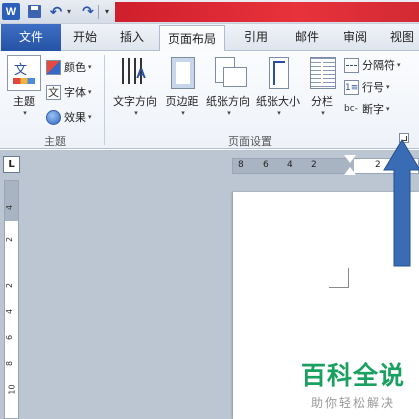  What do you see at coordinates (229, 73) in the screenshot?
I see `orientation-icon` at bounding box center [229, 73].